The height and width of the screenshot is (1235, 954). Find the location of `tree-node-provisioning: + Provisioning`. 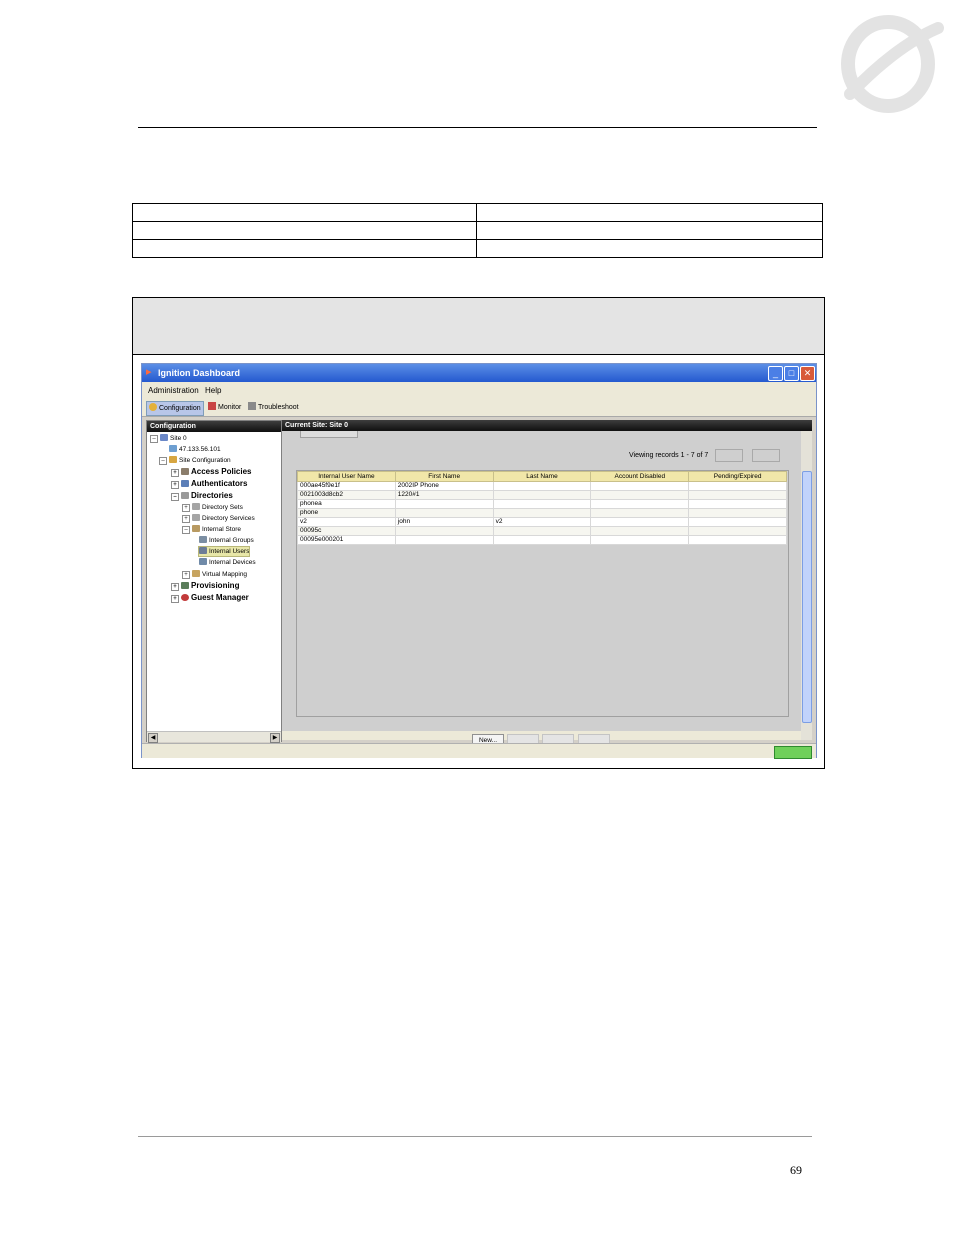

tree-node-provisioning: + Provisioning is located at coordinates (205, 586).